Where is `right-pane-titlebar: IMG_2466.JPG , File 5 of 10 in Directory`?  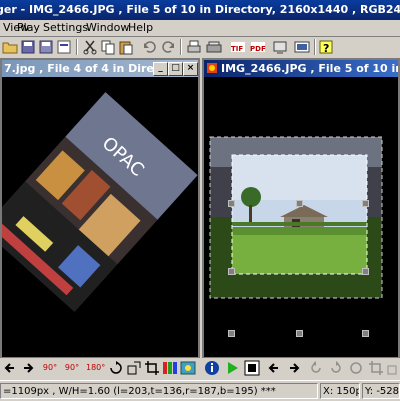
right-pane-titlebar: IMG_2466.JPG , File 5 of 10 in Directory is located at coordinates (301, 68).